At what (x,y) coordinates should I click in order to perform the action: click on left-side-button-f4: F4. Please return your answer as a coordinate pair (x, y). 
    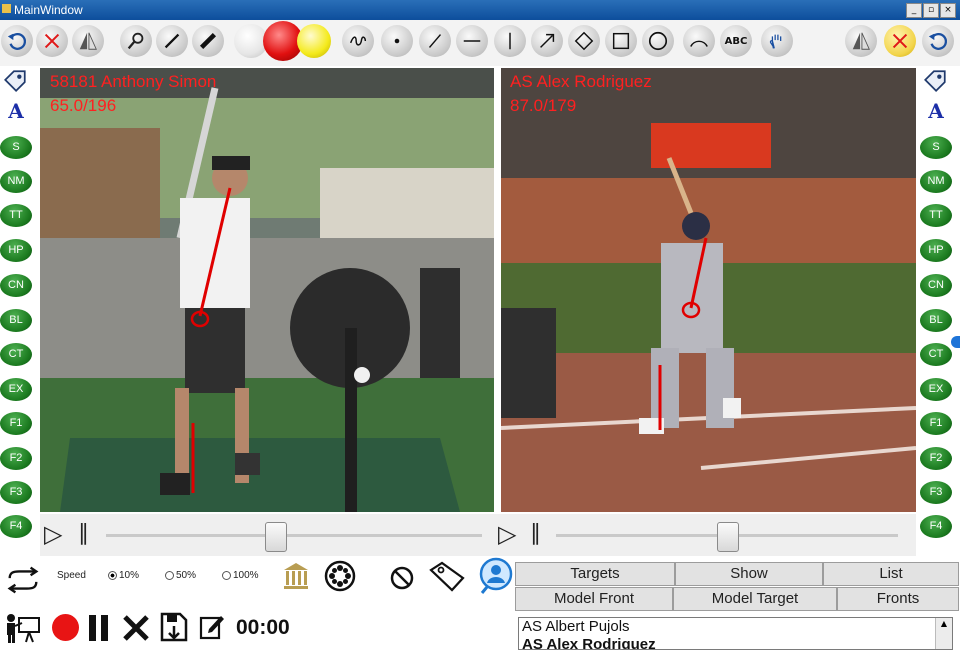
    Looking at the image, I should click on (16, 526).